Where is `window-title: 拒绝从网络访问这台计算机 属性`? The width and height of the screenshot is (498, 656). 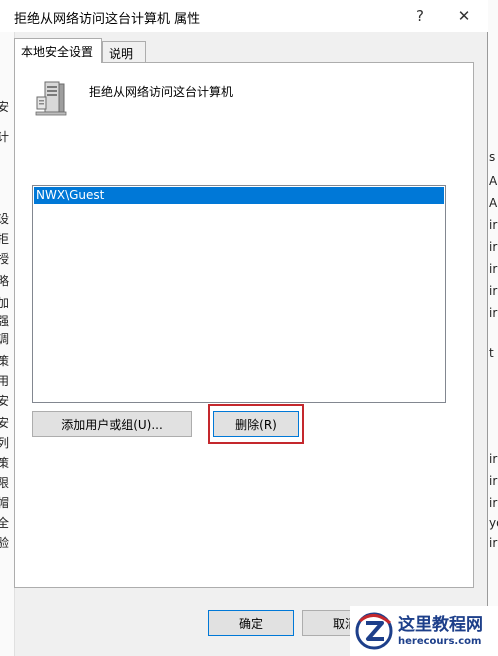 window-title: 拒绝从网络访问这台计算机 属性 is located at coordinates (107, 19).